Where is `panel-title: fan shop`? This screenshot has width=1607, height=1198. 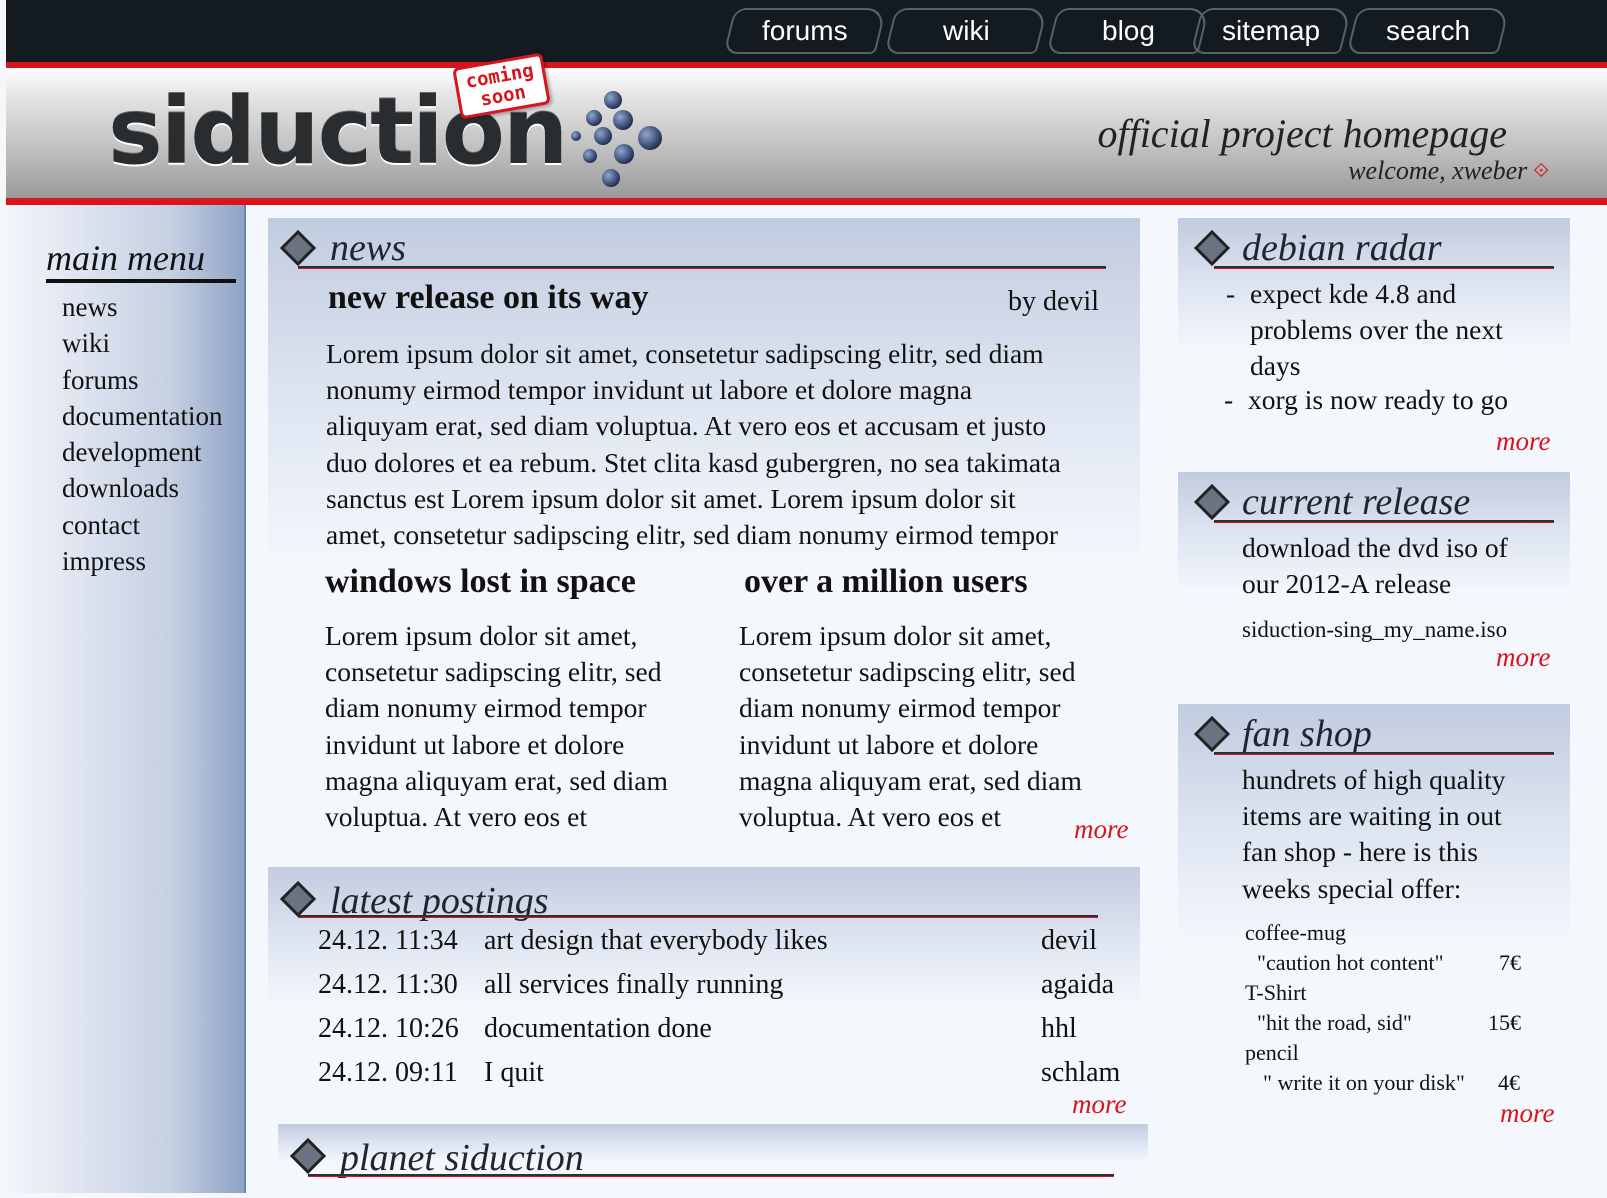
panel-title: fan shop is located at coordinates (1307, 734).